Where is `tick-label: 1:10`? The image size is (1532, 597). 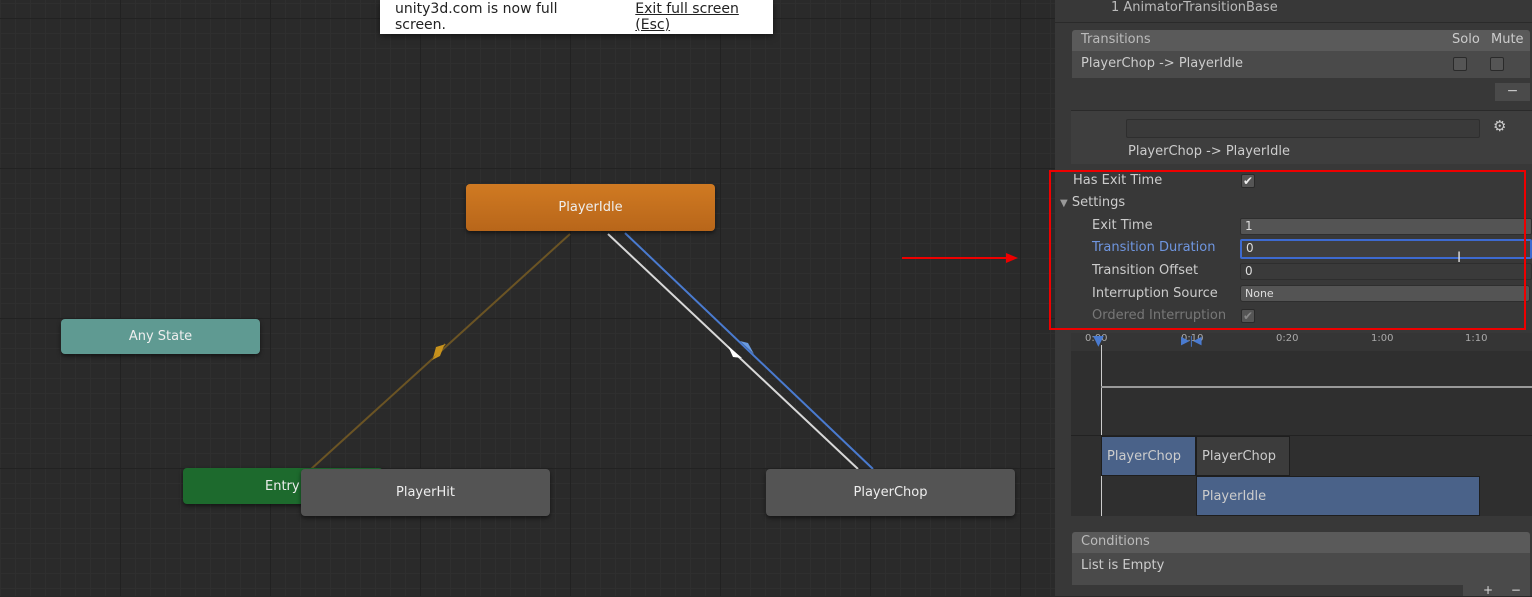 tick-label: 1:10 is located at coordinates (1476, 338).